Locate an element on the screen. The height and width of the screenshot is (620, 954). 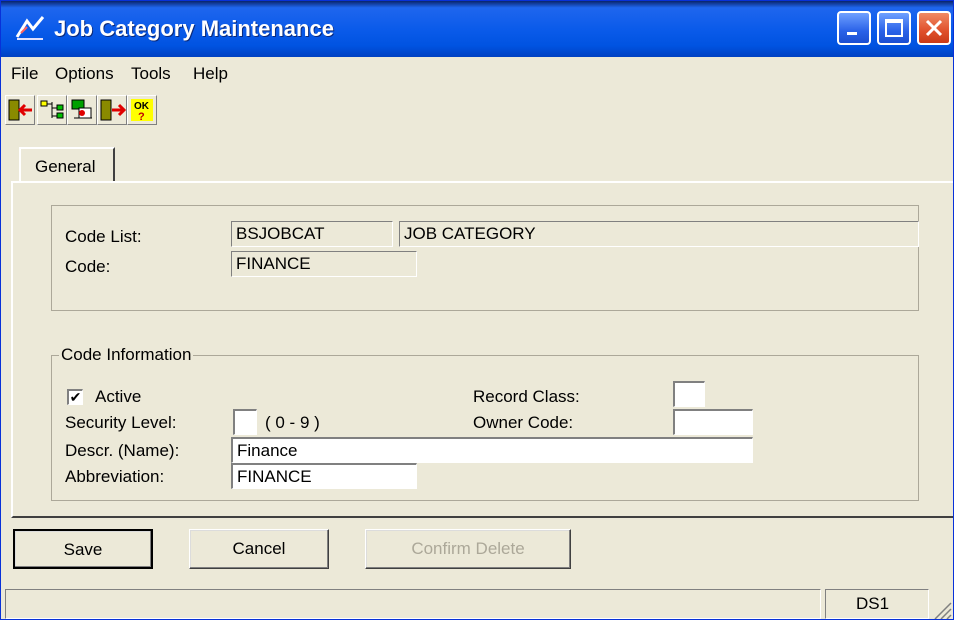
toolbar: OK ? is located at coordinates (477, 111).